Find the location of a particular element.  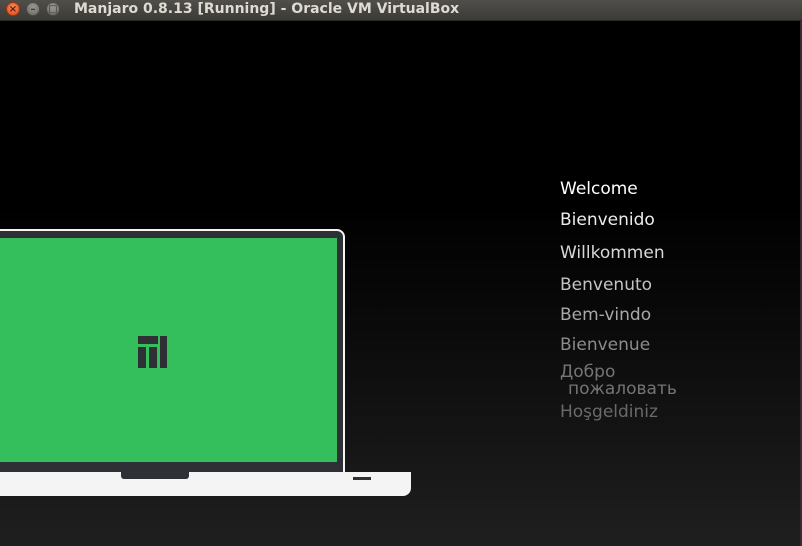

welcome-text-russian-line2: пожаловать is located at coordinates (622, 389).